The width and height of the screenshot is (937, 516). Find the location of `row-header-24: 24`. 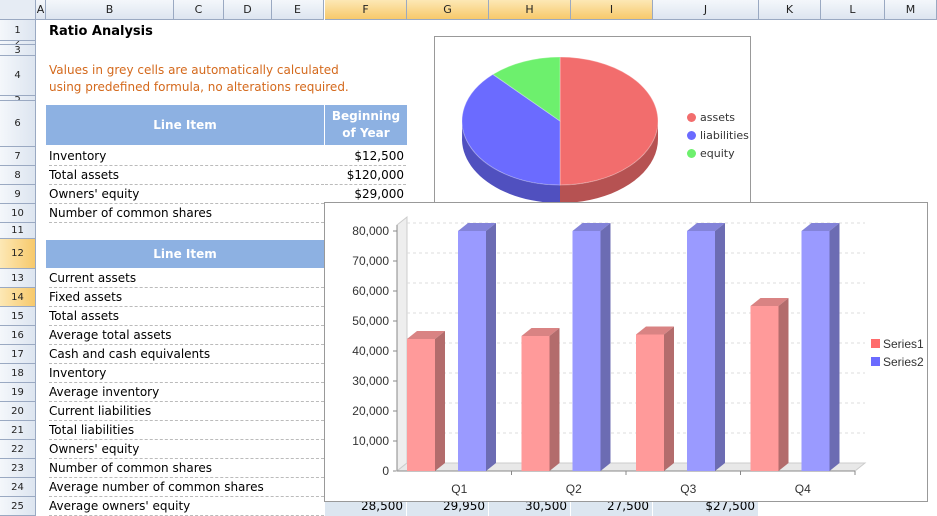

row-header-24: 24 is located at coordinates (18, 487).